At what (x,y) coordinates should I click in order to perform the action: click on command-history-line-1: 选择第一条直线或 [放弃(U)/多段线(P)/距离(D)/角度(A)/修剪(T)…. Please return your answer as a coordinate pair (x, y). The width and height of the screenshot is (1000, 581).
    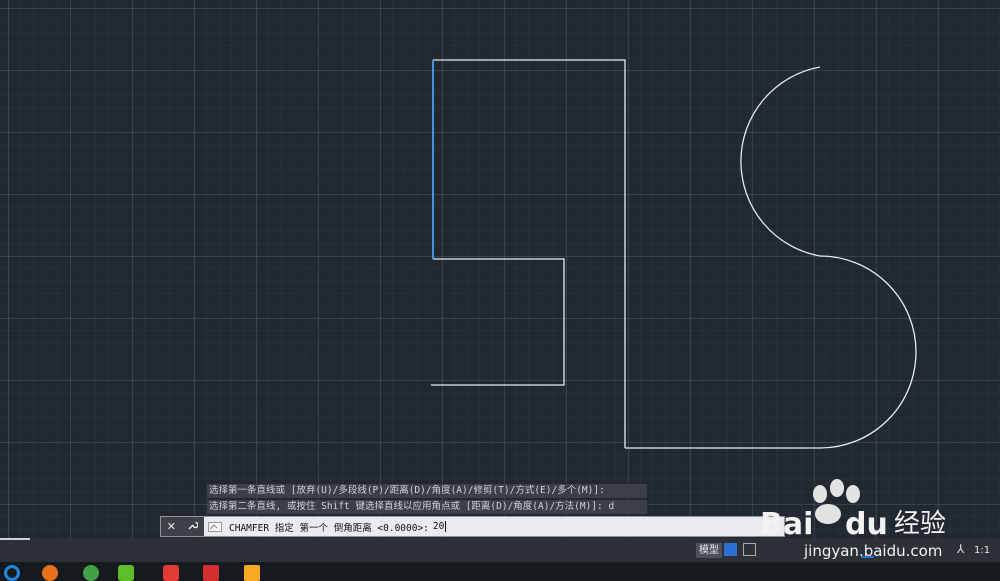
    Looking at the image, I should click on (427, 491).